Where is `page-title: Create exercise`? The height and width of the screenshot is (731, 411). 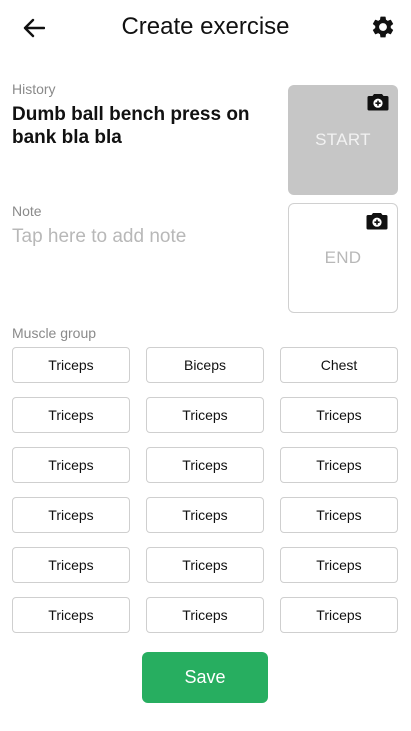
page-title: Create exercise is located at coordinates (205, 26).